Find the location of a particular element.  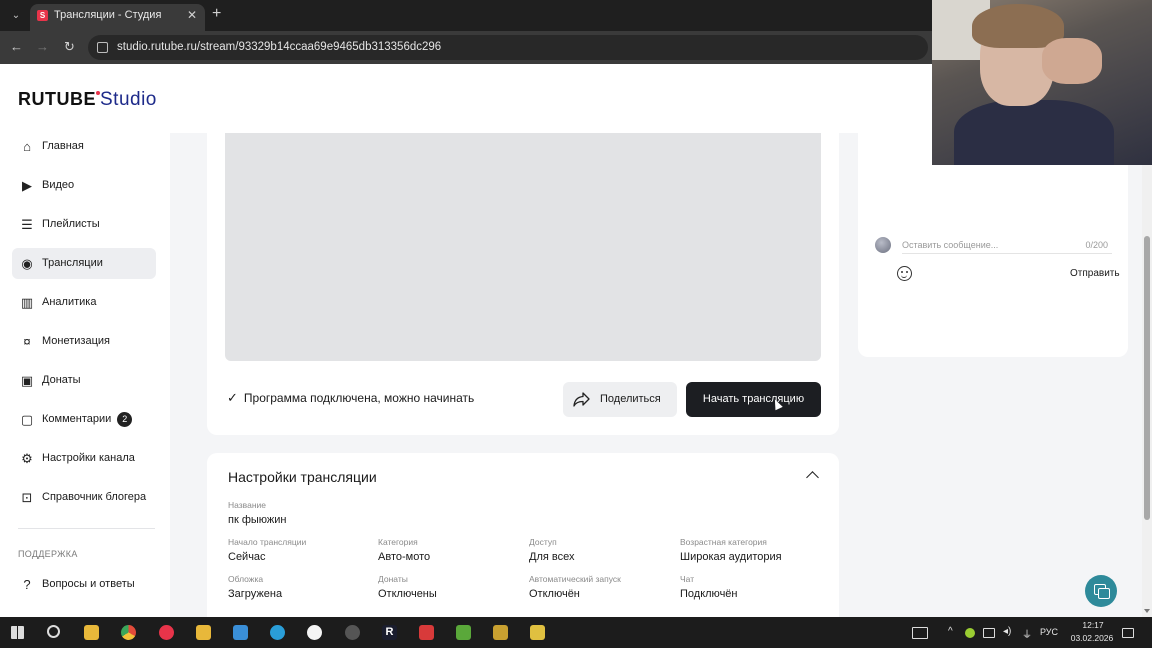

comments-count-badge: 2 is located at coordinates (125, 419).